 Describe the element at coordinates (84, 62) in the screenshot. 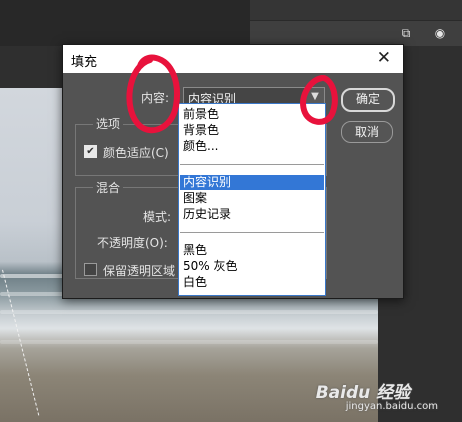

I see `dialog-title: 填充` at that location.